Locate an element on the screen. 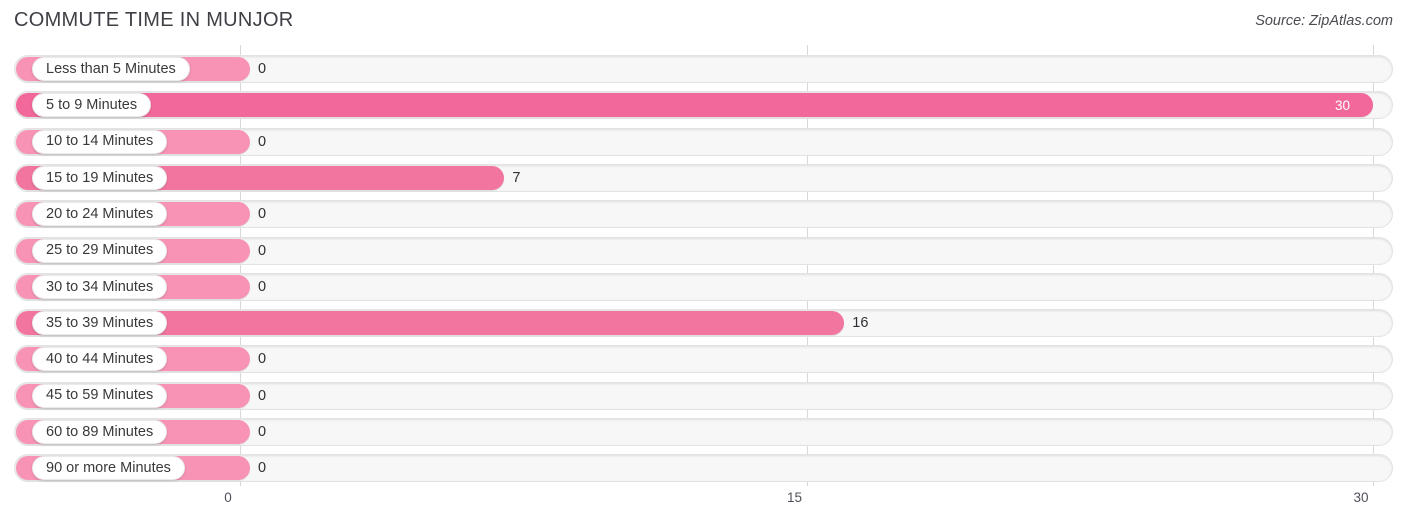 Image resolution: width=1406 pixels, height=523 pixels. category-label-pill: 30 to 34 Minutes is located at coordinates (100, 286).